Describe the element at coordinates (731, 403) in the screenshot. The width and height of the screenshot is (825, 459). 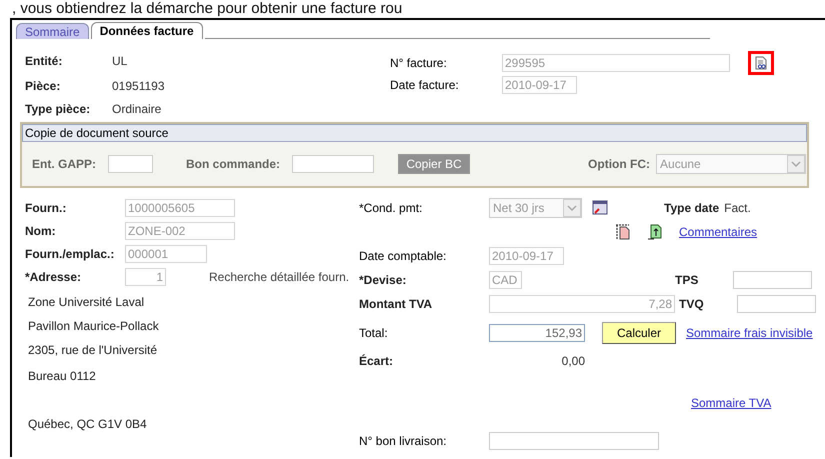
I see `vat-summary-link: Sommaire TVA` at that location.